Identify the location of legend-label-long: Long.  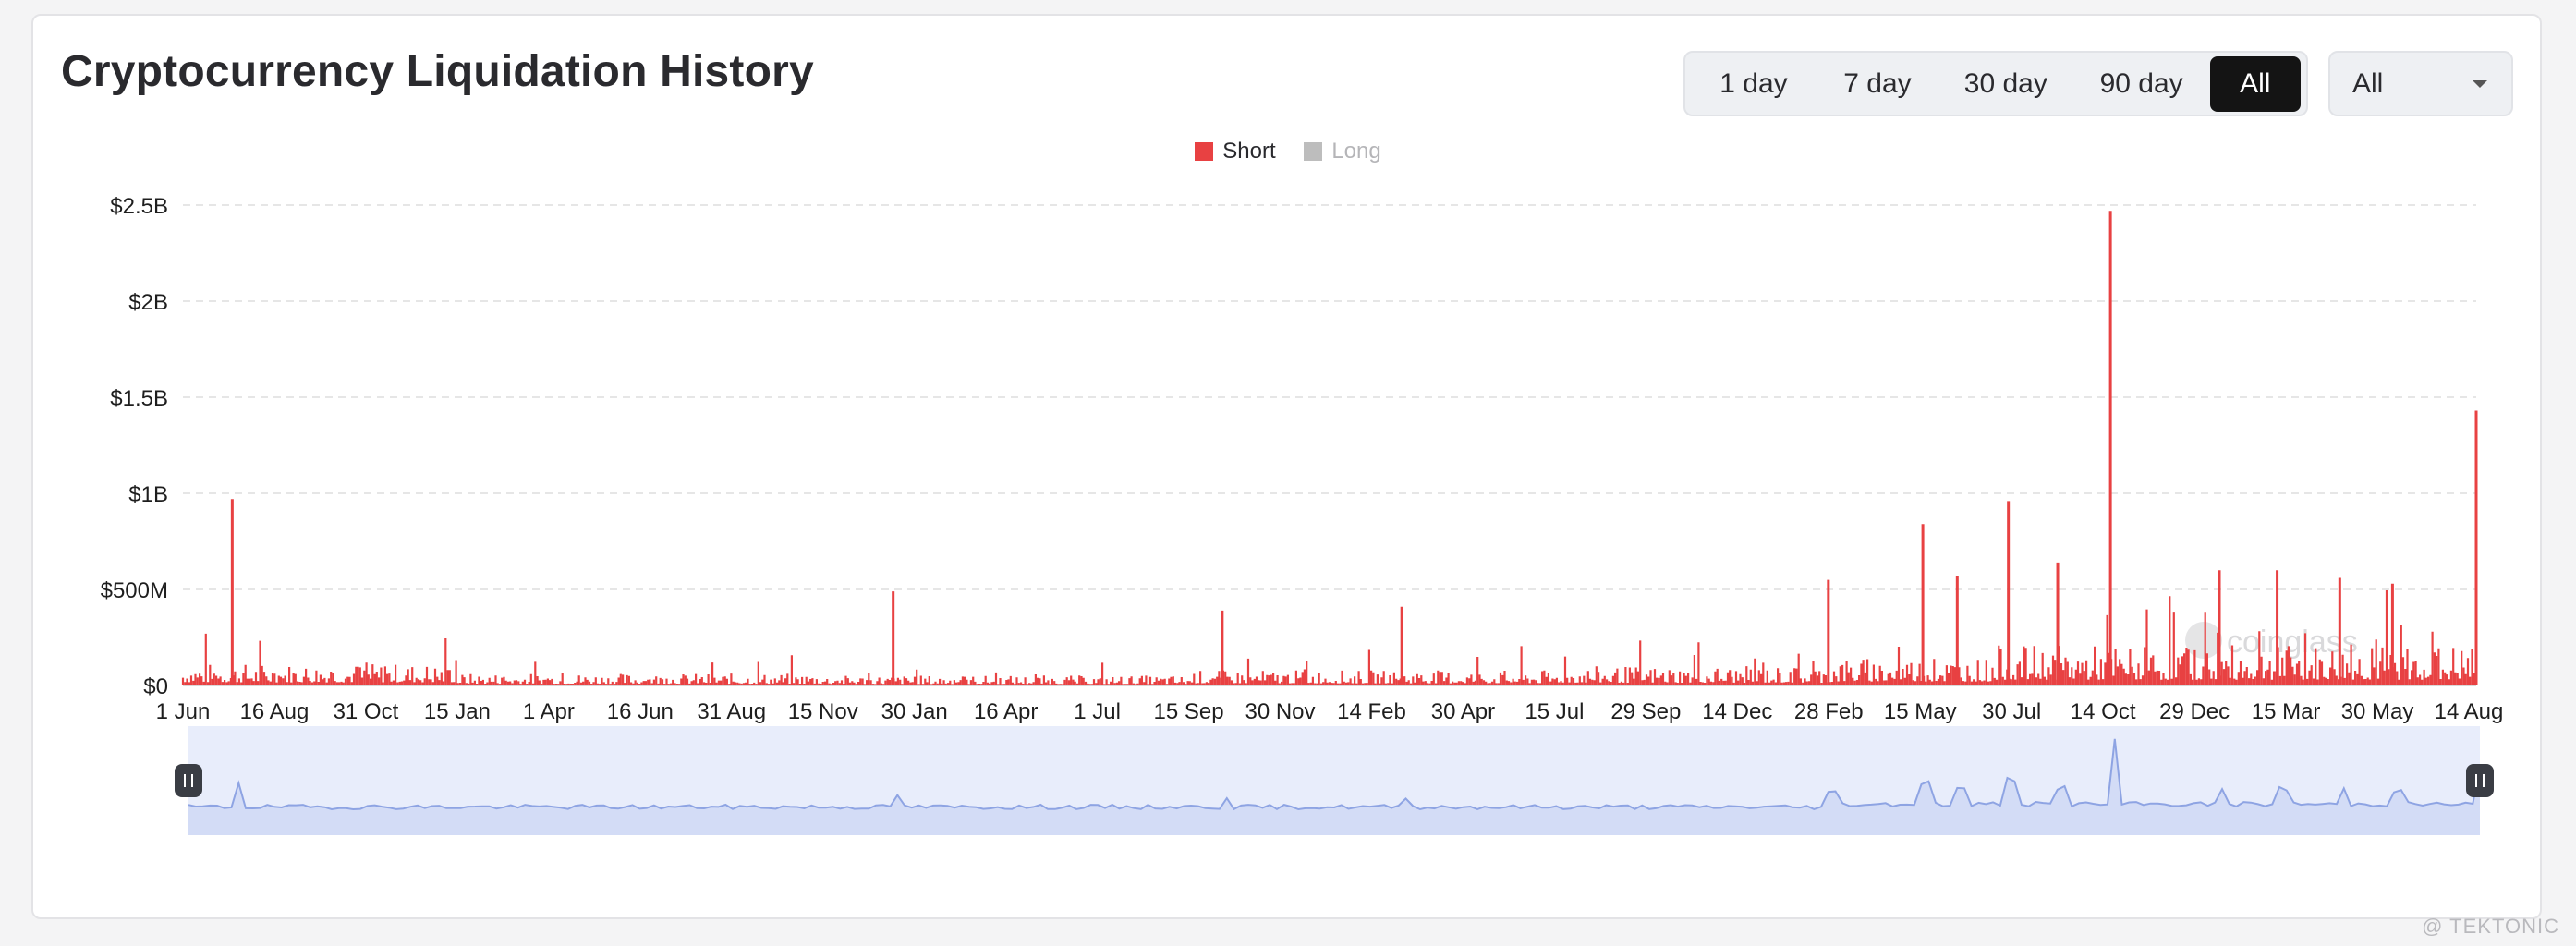
(1356, 151).